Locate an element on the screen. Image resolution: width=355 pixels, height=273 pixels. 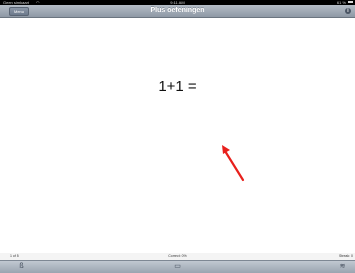
exercise-question: 1+1 = is located at coordinates (177, 86).